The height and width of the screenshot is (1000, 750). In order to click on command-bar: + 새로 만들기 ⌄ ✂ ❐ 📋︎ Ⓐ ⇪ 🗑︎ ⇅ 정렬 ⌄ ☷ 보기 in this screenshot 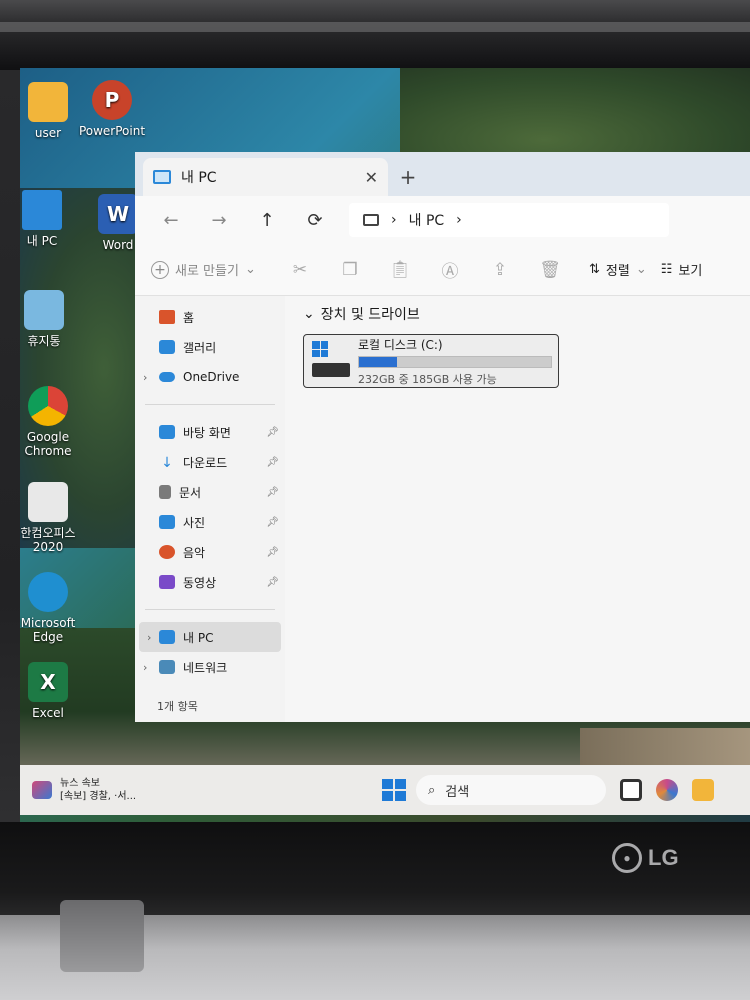, I will do `click(442, 270)`.